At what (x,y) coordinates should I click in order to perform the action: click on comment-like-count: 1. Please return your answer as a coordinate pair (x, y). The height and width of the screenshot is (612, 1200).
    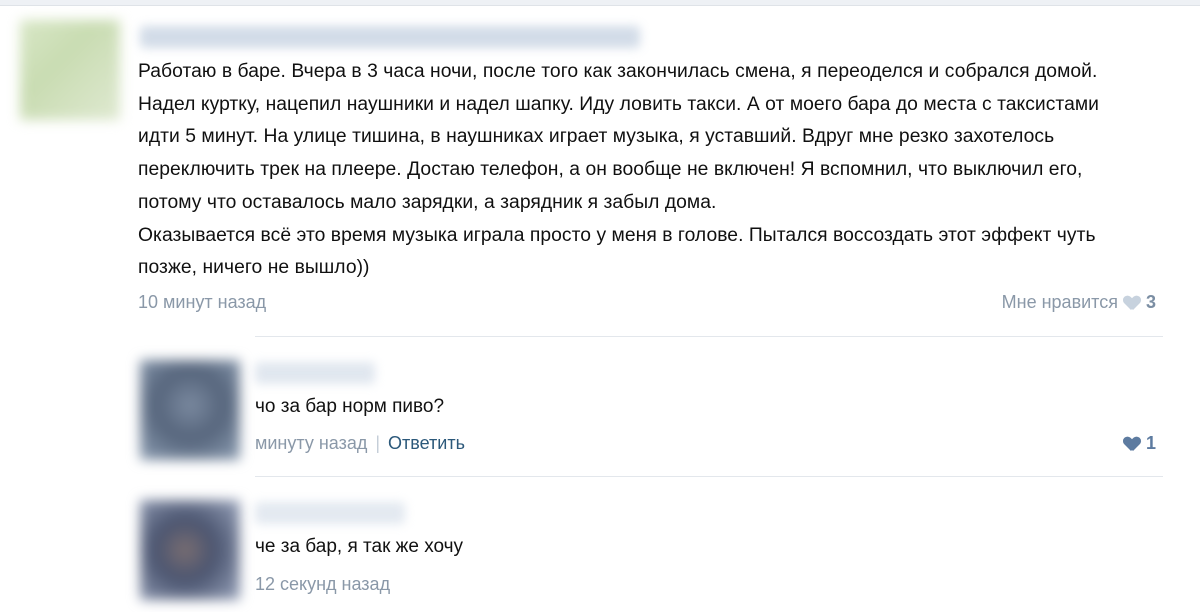
    Looking at the image, I should click on (1150, 443).